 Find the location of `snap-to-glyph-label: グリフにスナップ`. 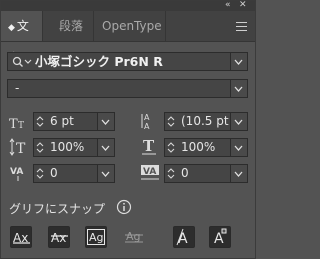

snap-to-glyph-label: グリフにスナップ is located at coordinates (57, 209).